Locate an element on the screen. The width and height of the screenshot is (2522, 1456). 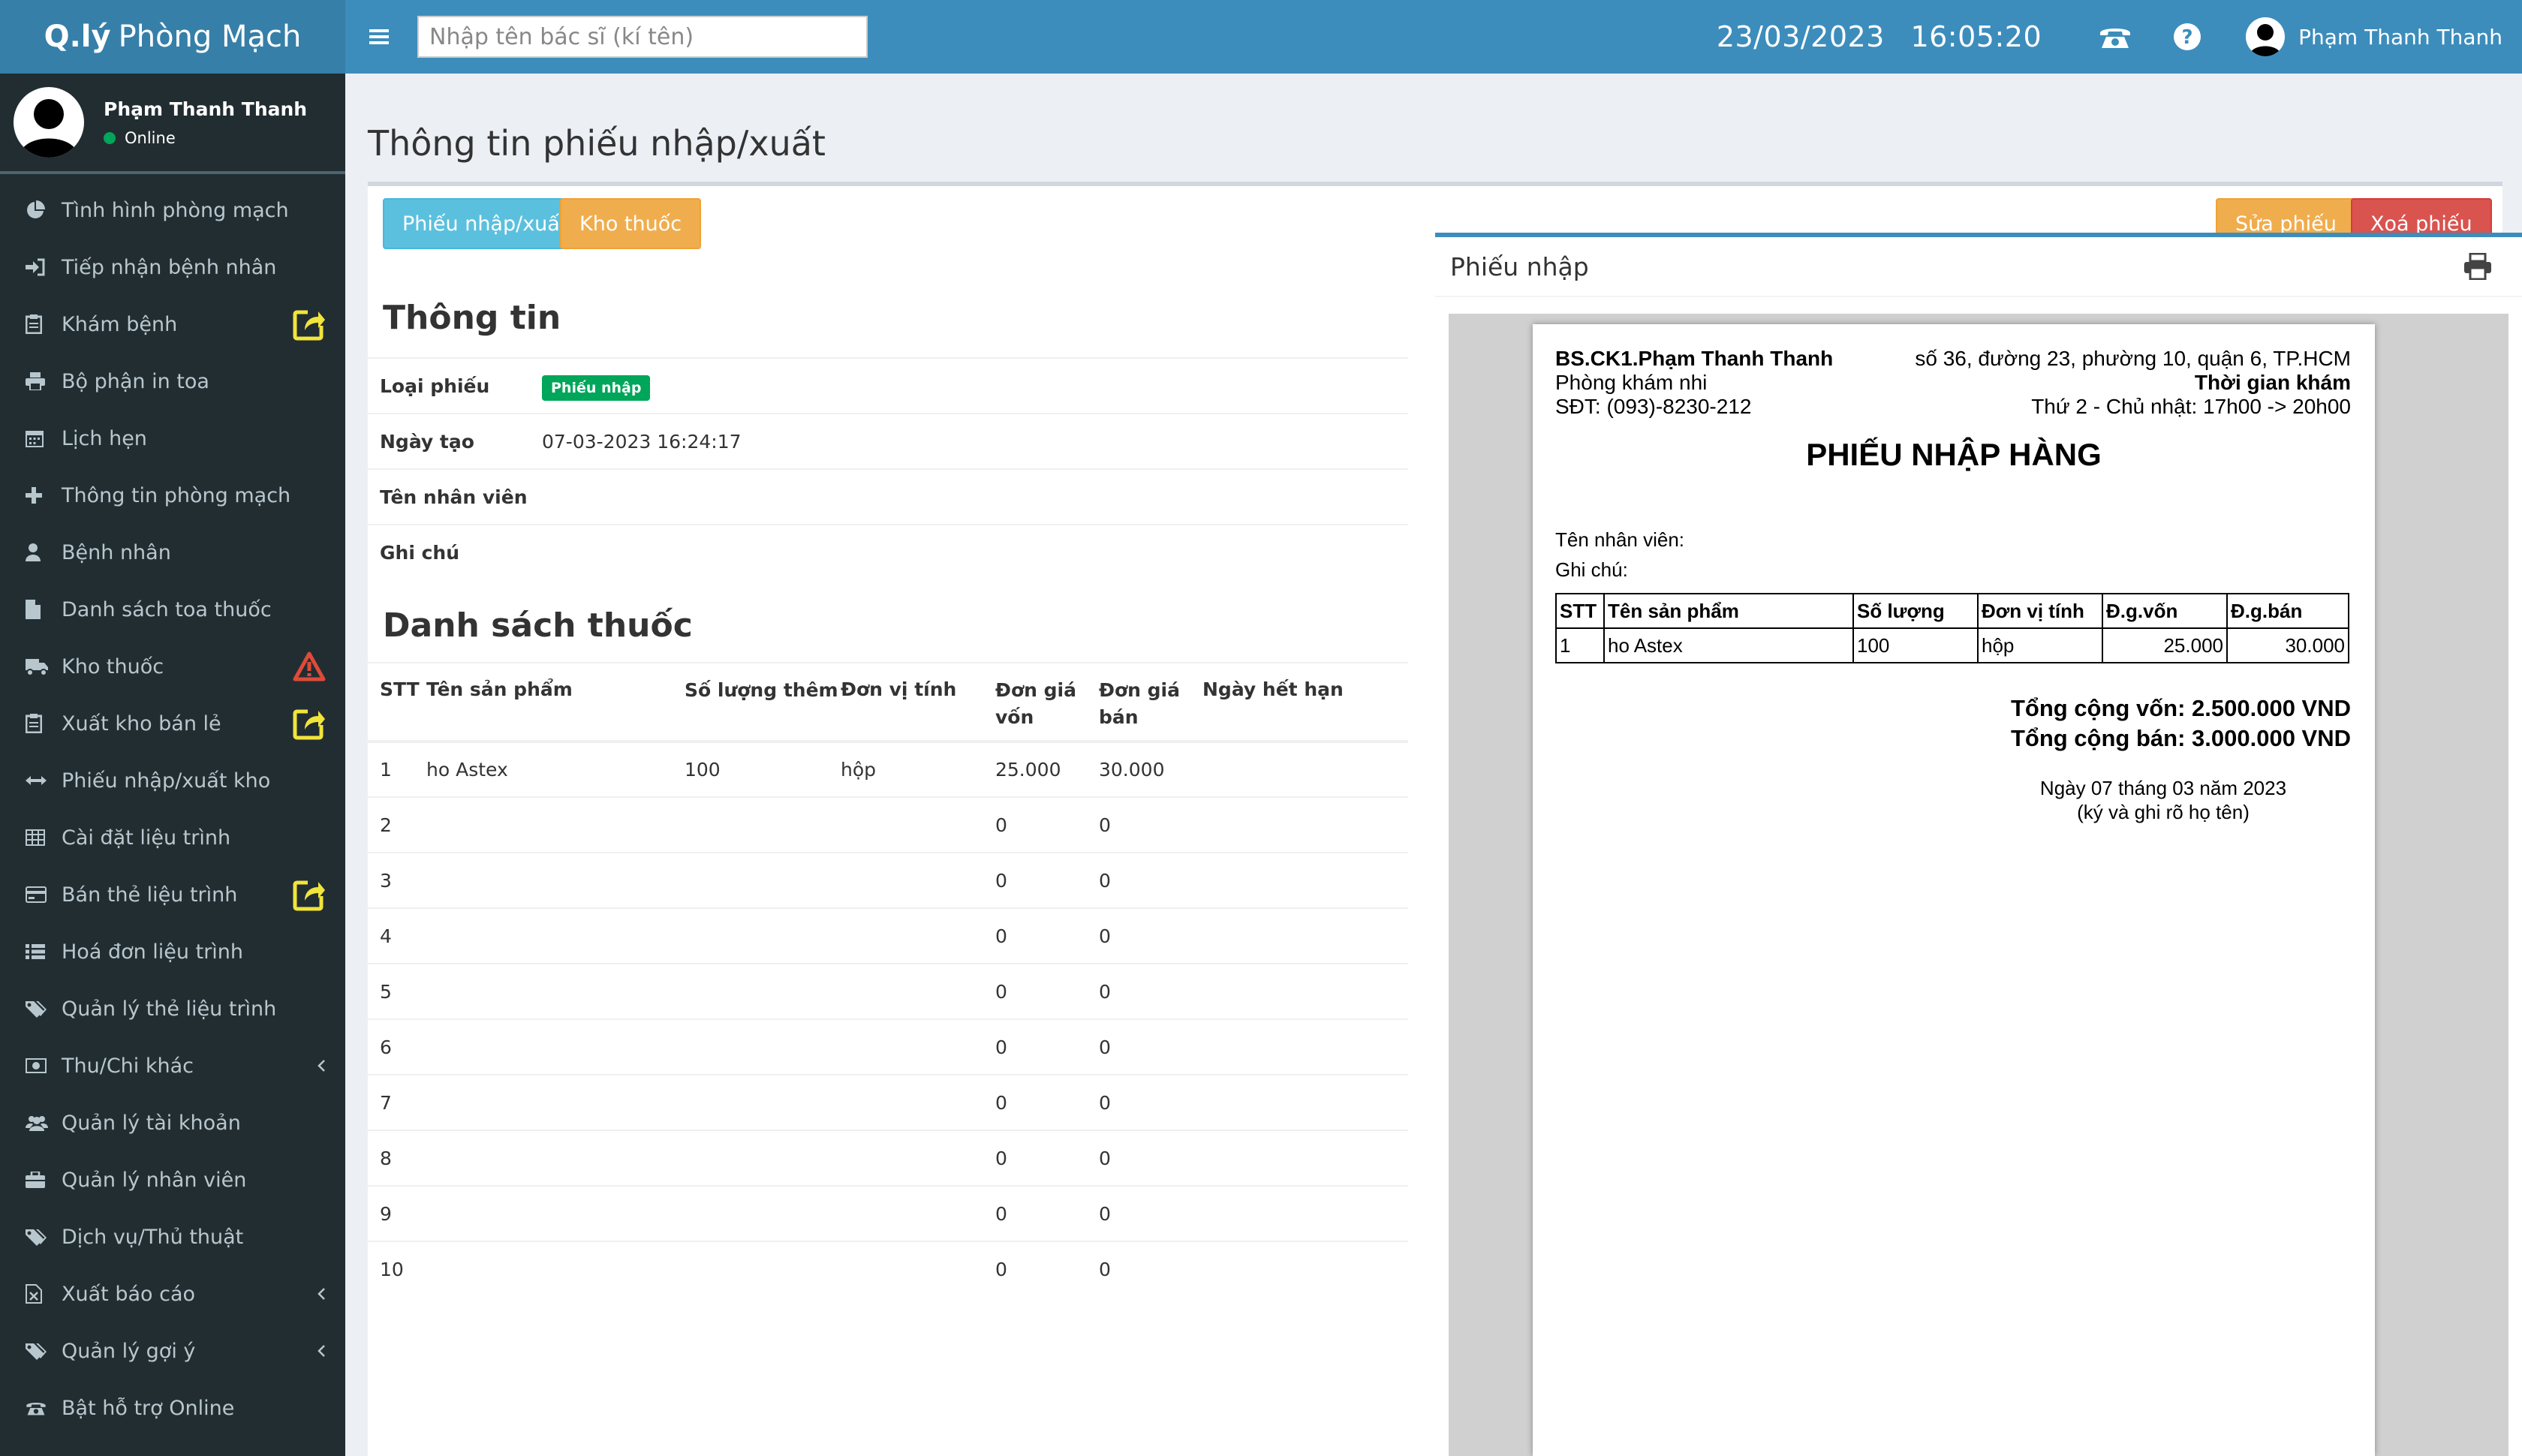
table-row: 8 0 0 is located at coordinates (888, 1158).